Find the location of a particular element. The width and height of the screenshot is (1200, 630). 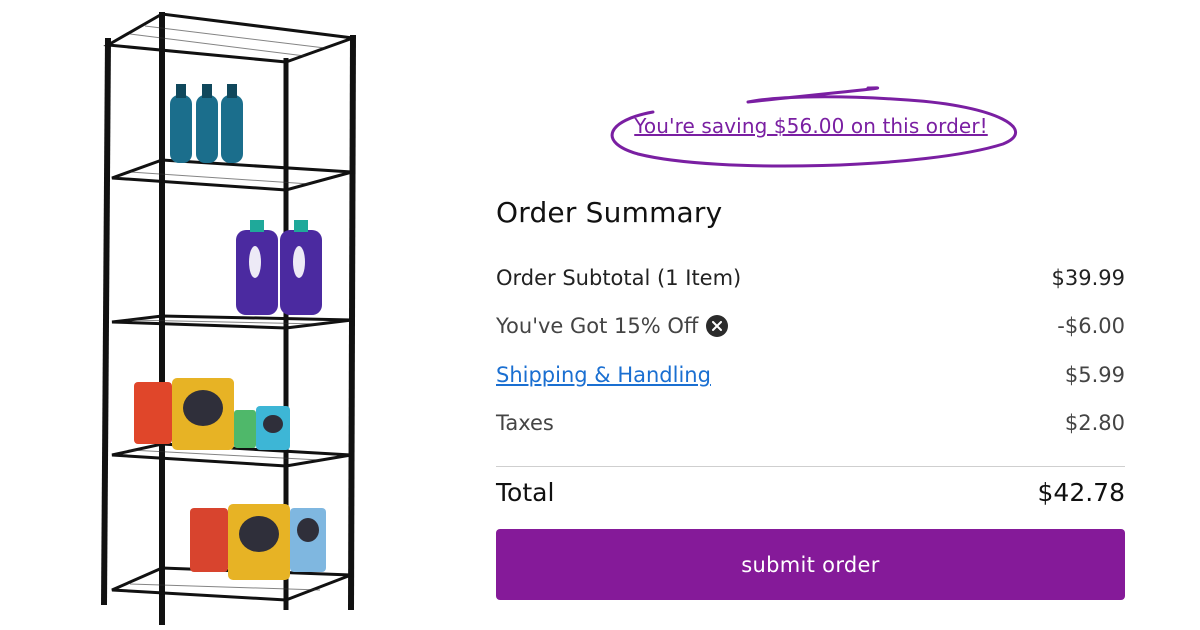

discount-label: You've Got 15% Off is located at coordinates (597, 326).